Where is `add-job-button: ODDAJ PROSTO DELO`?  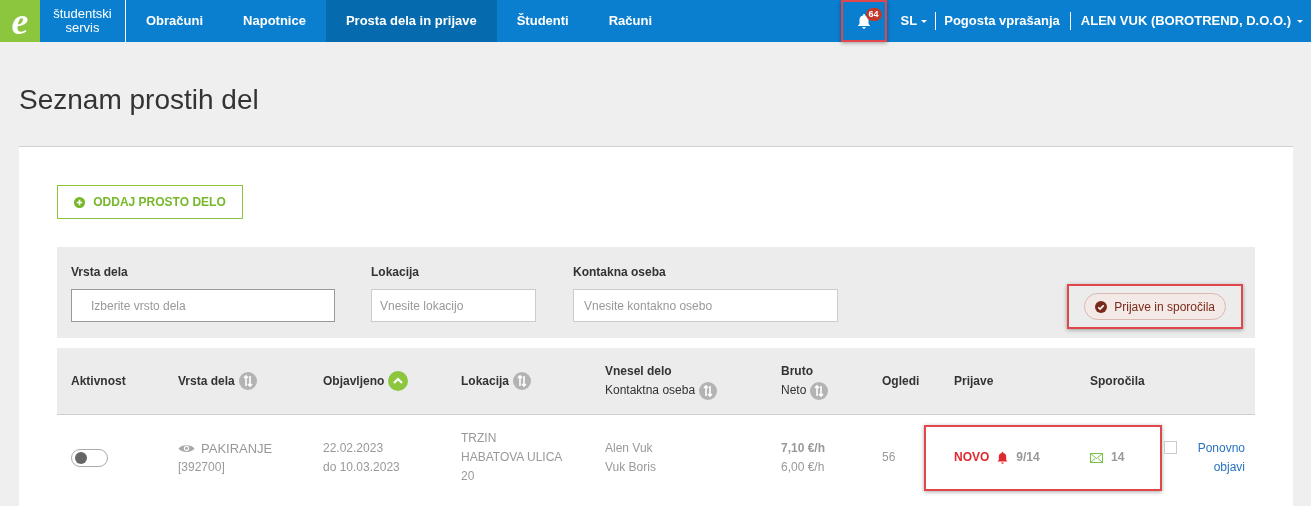
add-job-button: ODDAJ PROSTO DELO is located at coordinates (150, 202).